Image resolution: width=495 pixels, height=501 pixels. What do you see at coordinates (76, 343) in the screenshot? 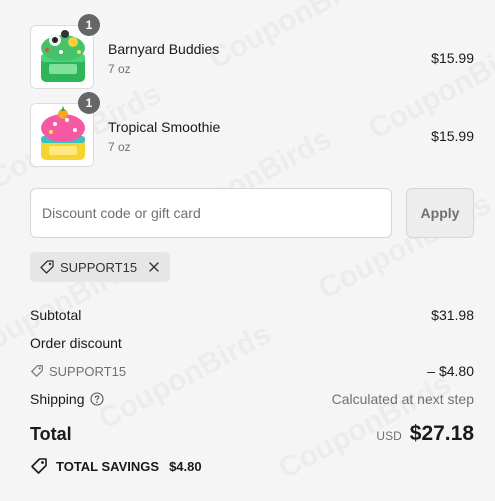
I see `order-discount-label: Order discount` at bounding box center [76, 343].